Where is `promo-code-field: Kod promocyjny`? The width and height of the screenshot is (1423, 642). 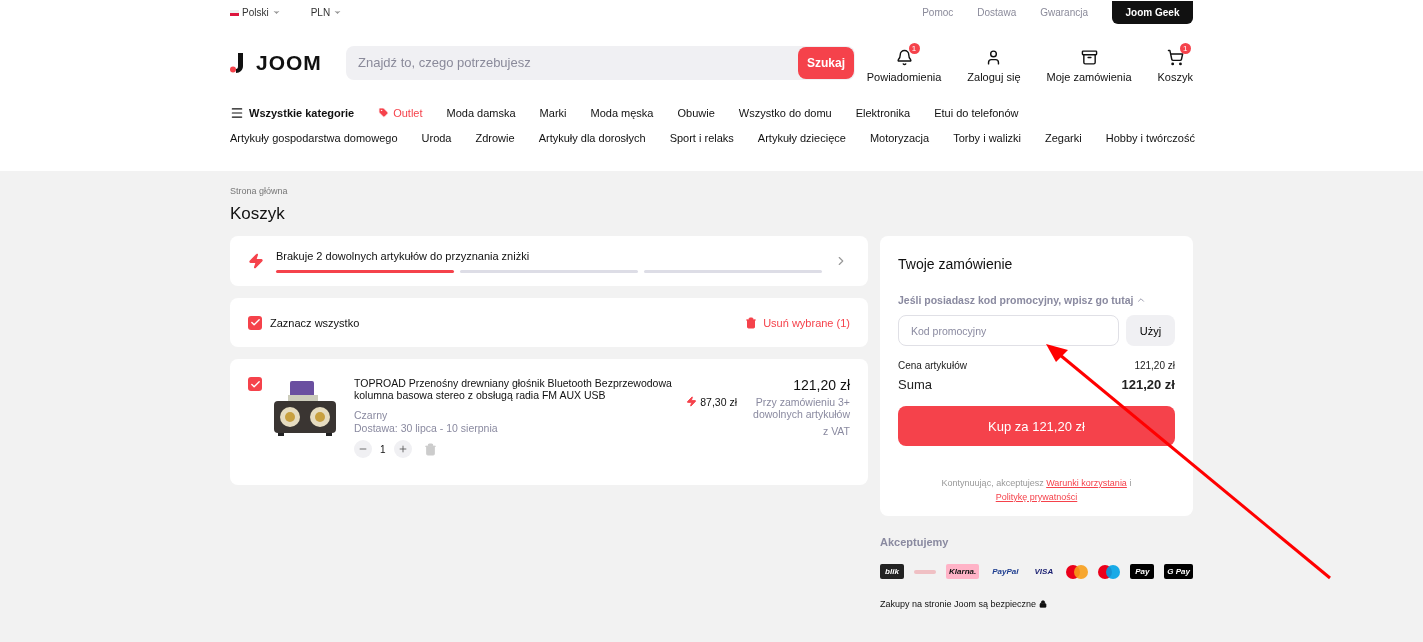 promo-code-field: Kod promocyjny is located at coordinates (1008, 330).